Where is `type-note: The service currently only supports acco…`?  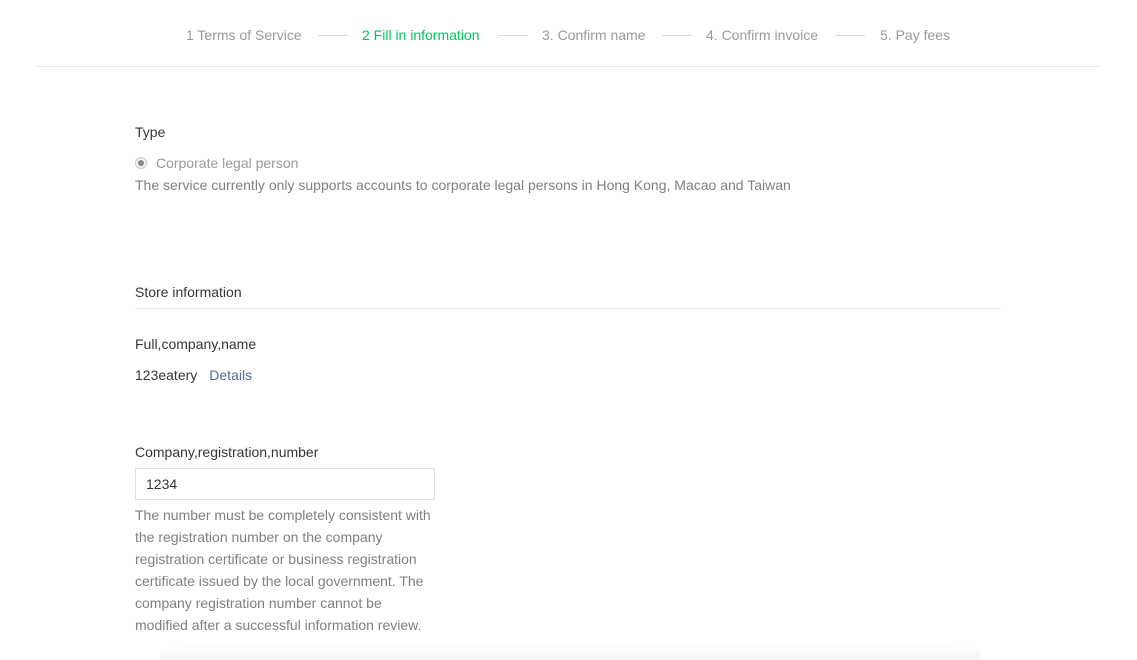 type-note: The service currently only supports acco… is located at coordinates (463, 185).